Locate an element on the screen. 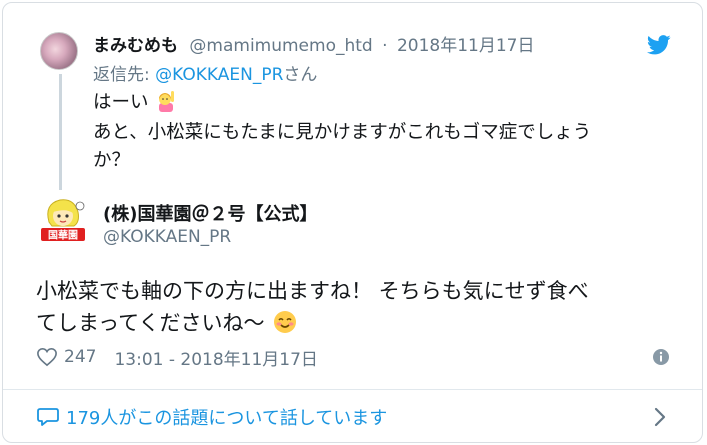 The width and height of the screenshot is (707, 445). tweet-text-line-2: てしまってくださいね〜 is located at coordinates (166, 323).